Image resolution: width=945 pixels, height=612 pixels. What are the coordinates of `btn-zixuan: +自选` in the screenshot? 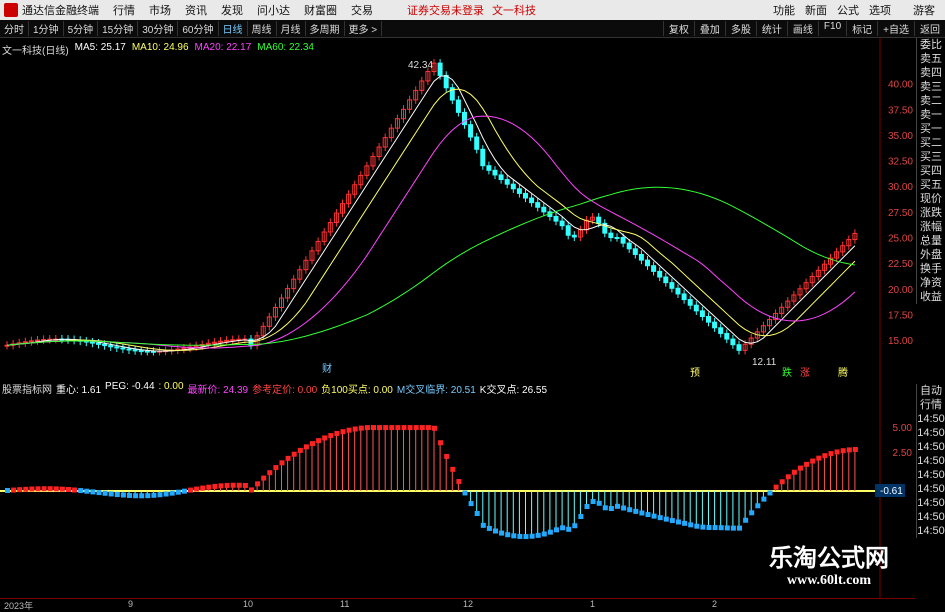 It's located at (895, 28).